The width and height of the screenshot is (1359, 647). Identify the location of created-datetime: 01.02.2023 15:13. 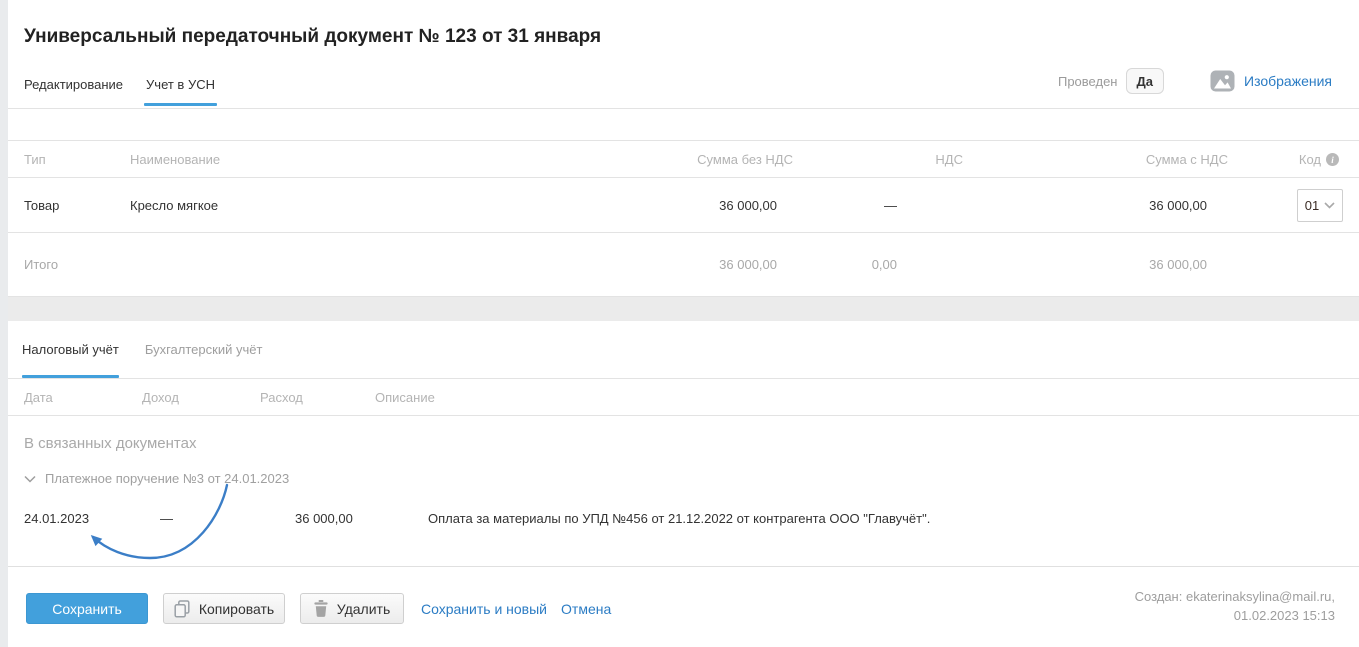
(1284, 615).